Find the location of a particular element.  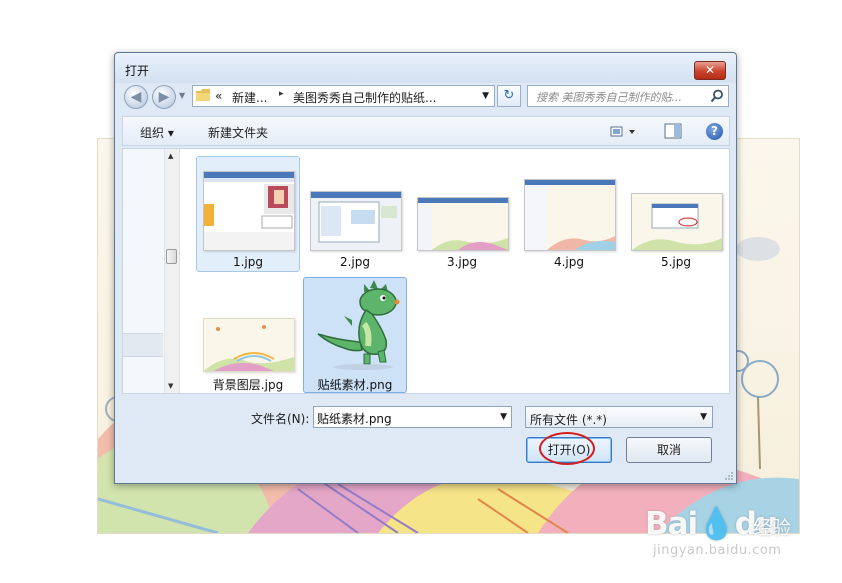

refresh-icon: ↻ is located at coordinates (509, 95).